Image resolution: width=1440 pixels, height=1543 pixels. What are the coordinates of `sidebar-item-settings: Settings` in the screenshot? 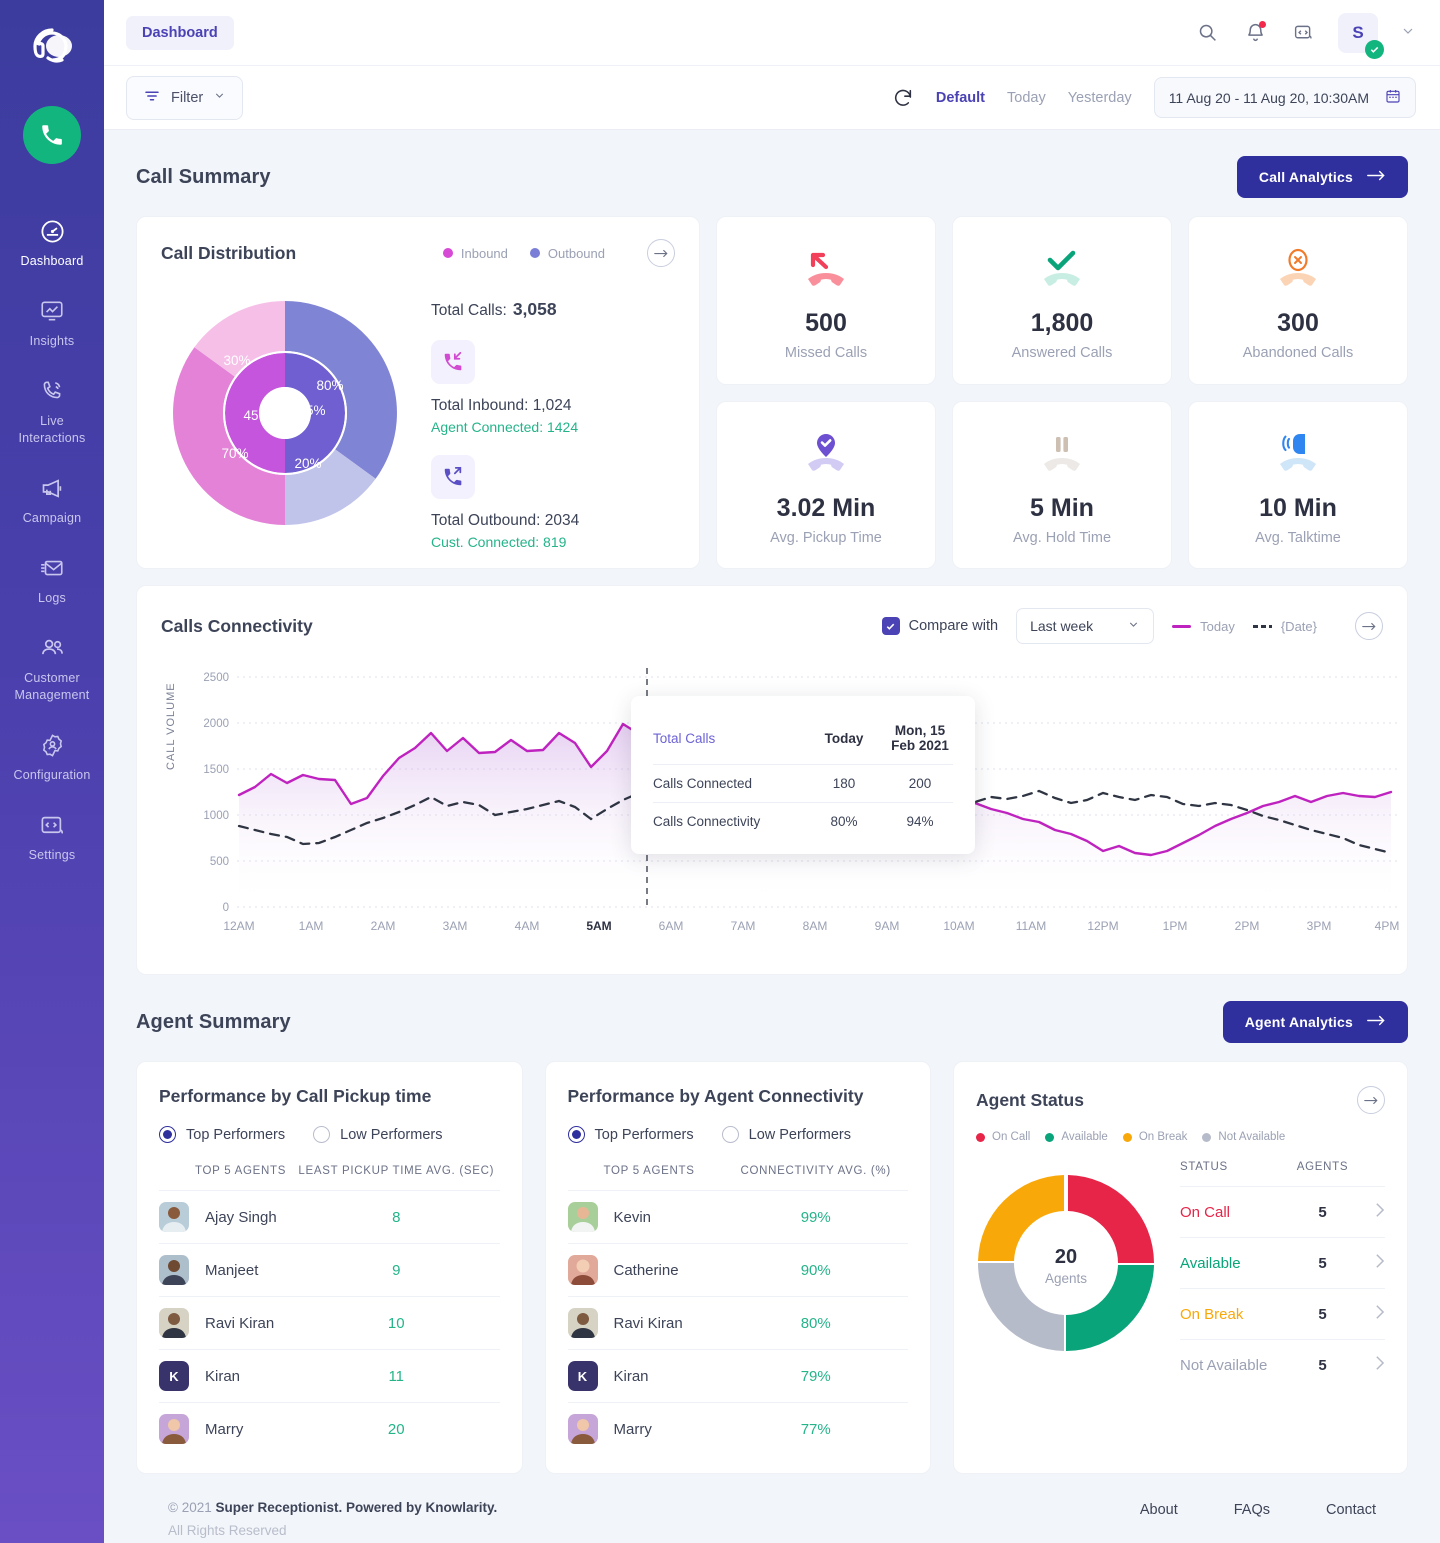 It's located at (52, 838).